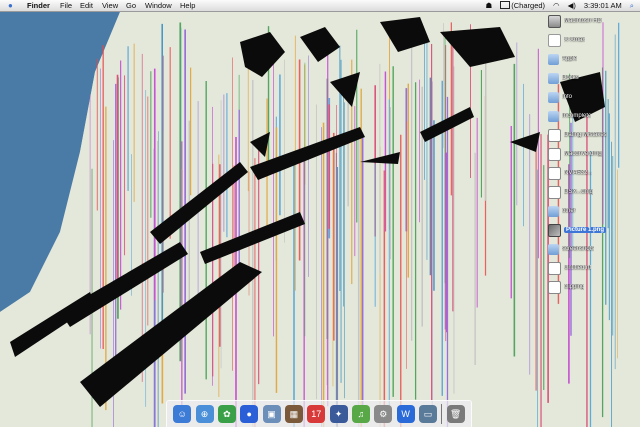  What do you see at coordinates (578, 268) in the screenshot?
I see `desktop-icon-label: Untitled.rtf` at bounding box center [578, 268].